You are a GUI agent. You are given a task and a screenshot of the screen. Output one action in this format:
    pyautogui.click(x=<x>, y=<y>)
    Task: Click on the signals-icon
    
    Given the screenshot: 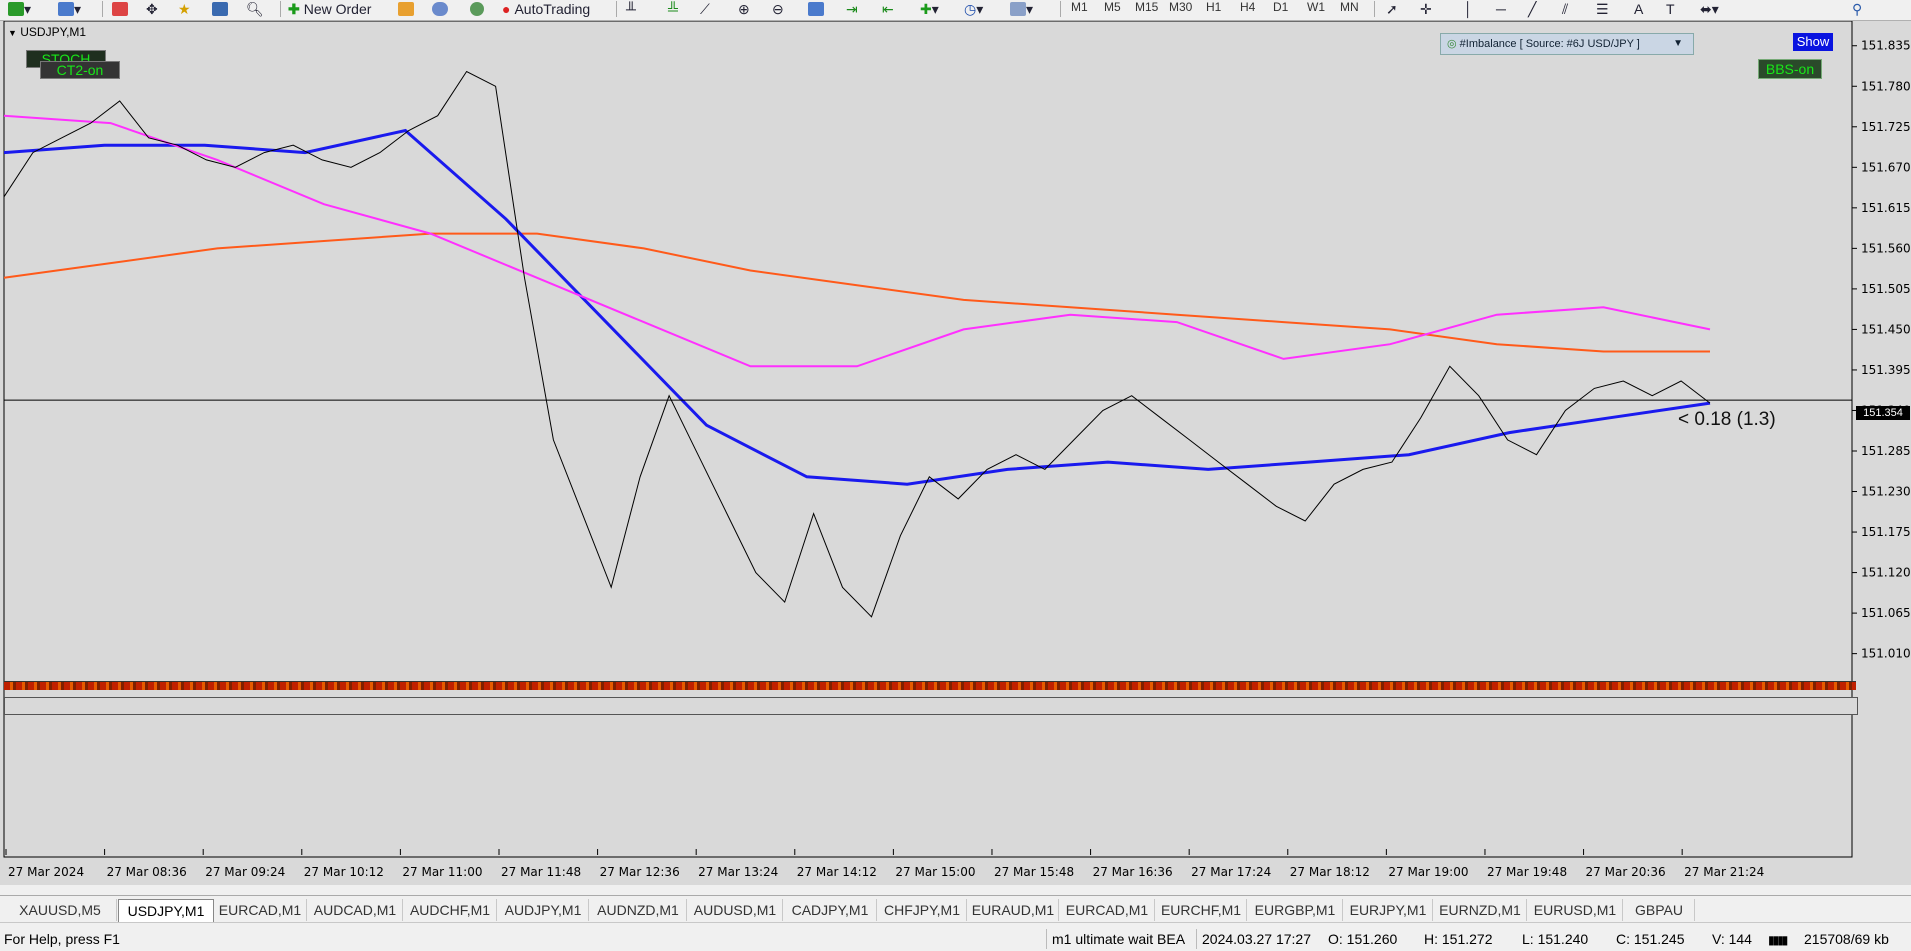 What is the action you would take?
    pyautogui.click(x=440, y=9)
    